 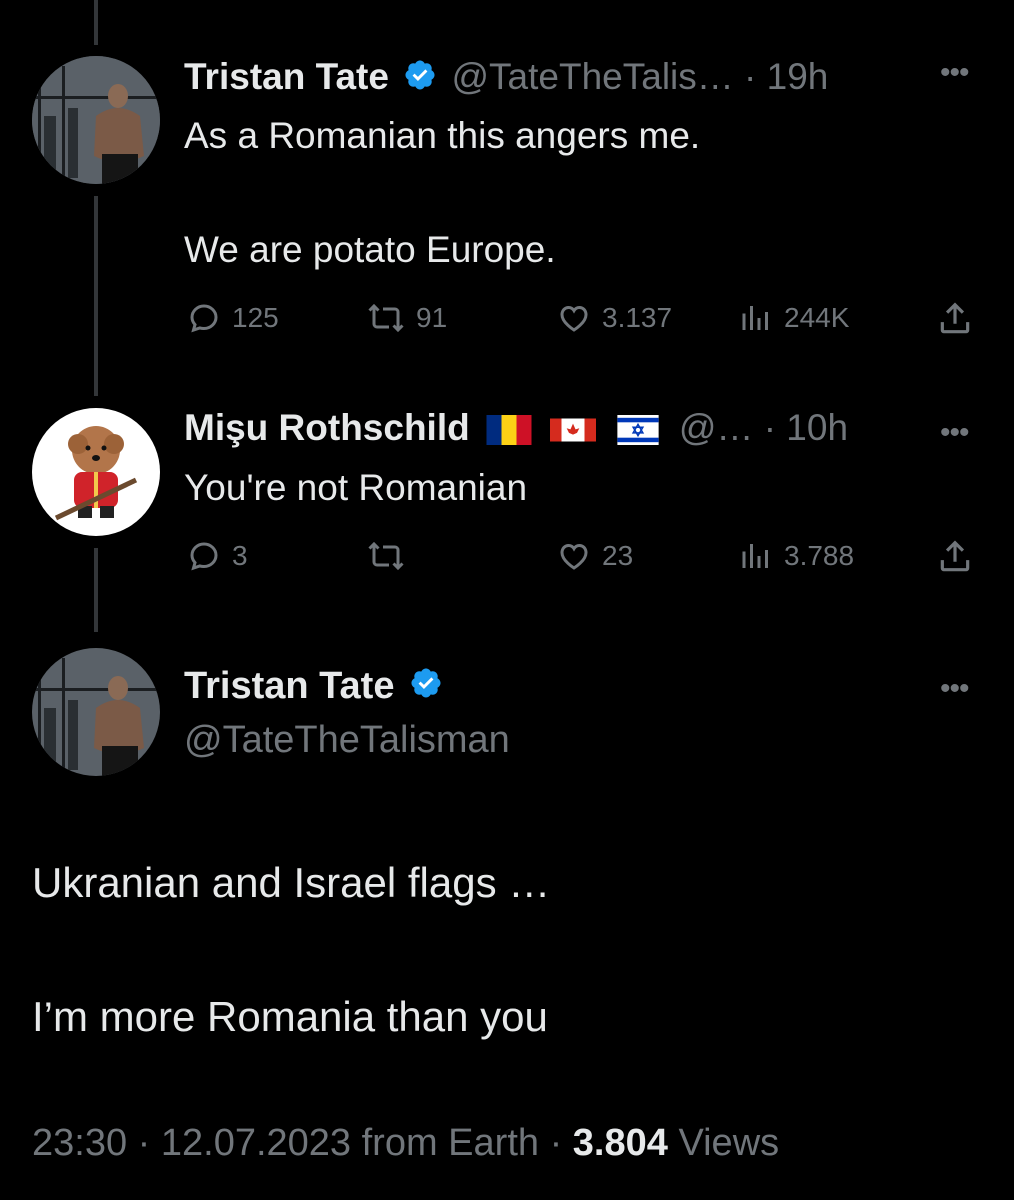 What do you see at coordinates (356, 487) in the screenshot?
I see `tweet-text: You're not Romanian` at bounding box center [356, 487].